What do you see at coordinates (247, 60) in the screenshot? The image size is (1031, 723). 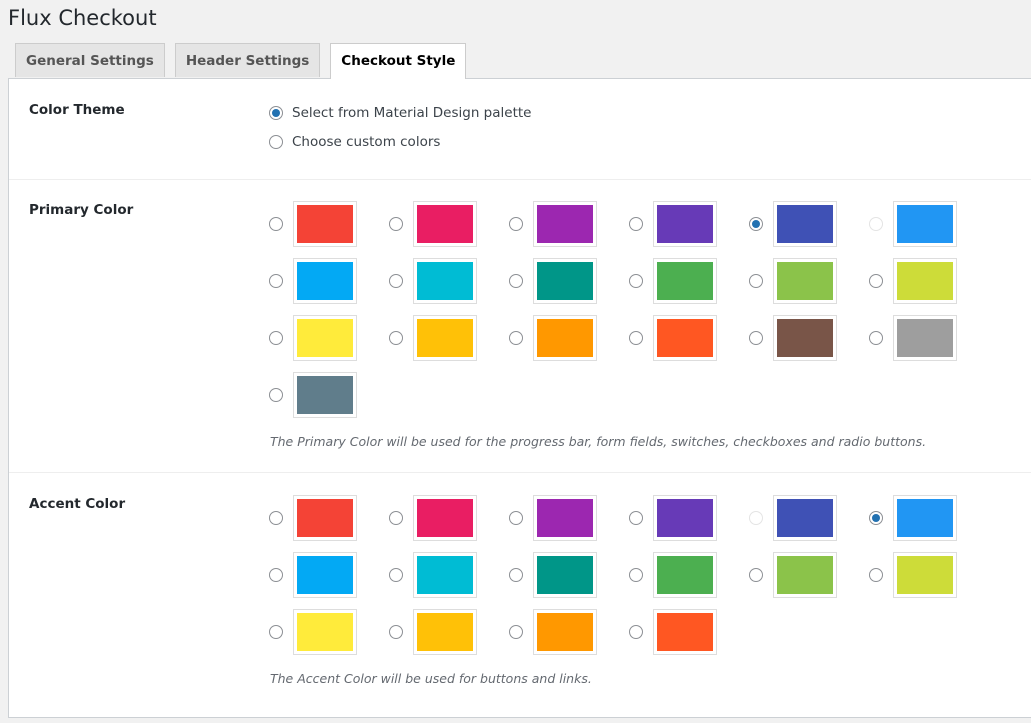 I see `tab-header-settings: Header Settings` at bounding box center [247, 60].